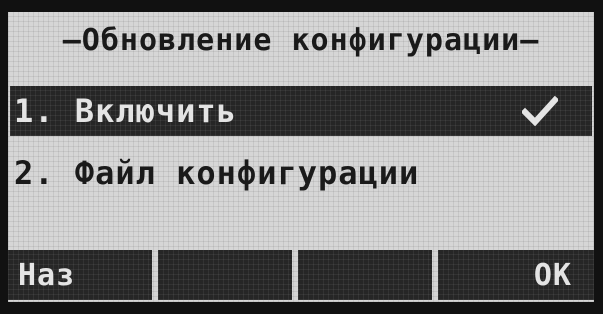 The width and height of the screenshot is (603, 314). I want to click on back-softkey: Наз, so click(80, 275).